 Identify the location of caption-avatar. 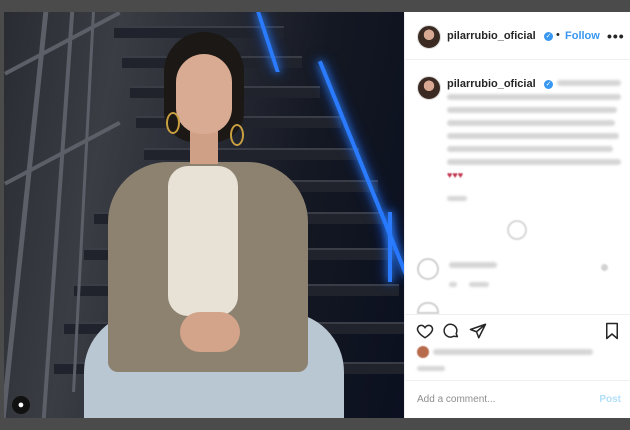
(429, 88).